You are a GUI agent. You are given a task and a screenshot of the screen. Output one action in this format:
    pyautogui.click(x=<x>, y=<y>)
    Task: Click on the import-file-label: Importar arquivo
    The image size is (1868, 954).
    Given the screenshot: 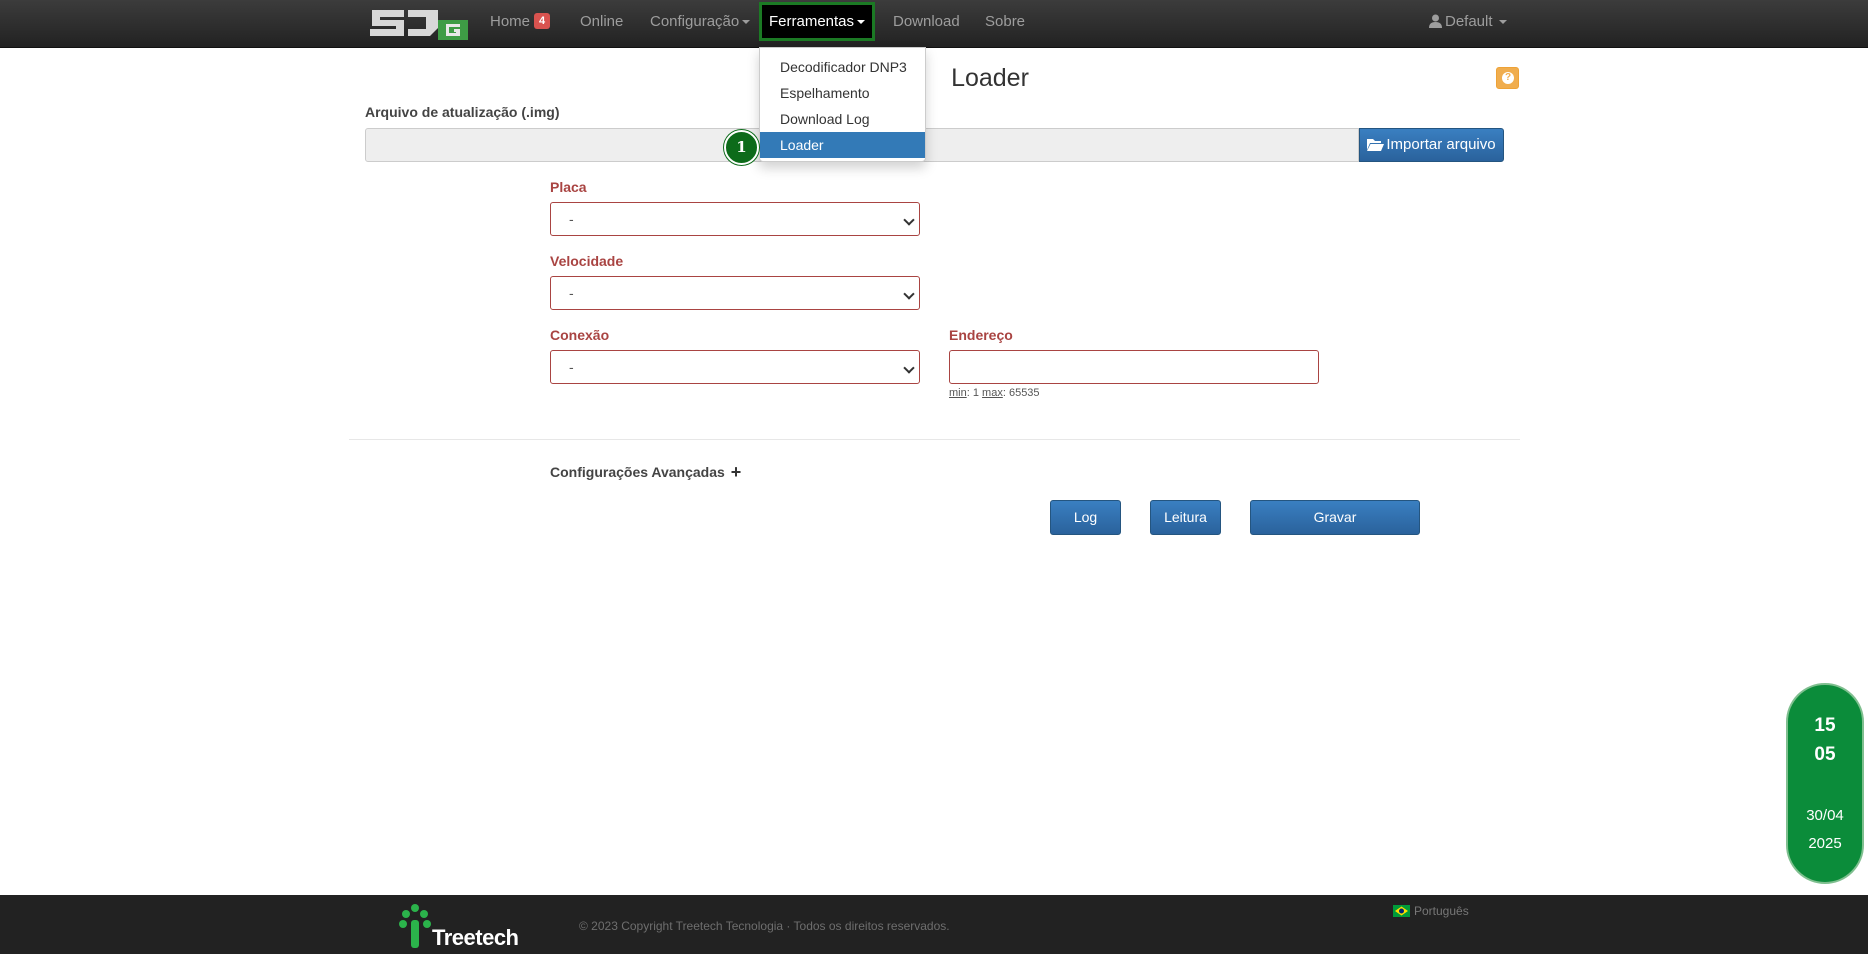 What is the action you would take?
    pyautogui.click(x=1441, y=144)
    